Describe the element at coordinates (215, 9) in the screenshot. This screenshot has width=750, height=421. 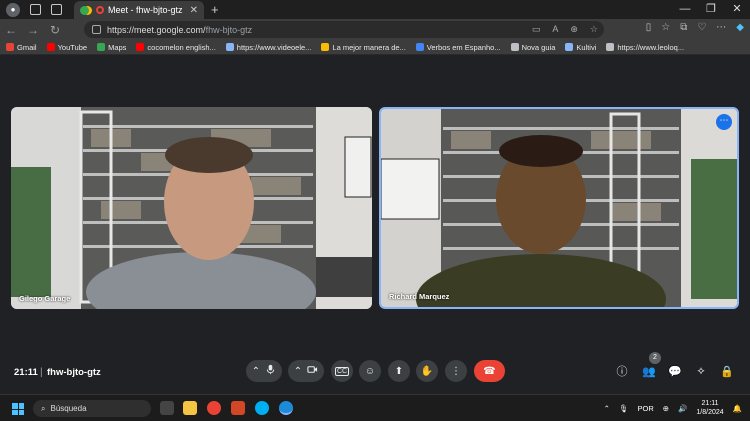
I see `new-tab-button: +` at that location.